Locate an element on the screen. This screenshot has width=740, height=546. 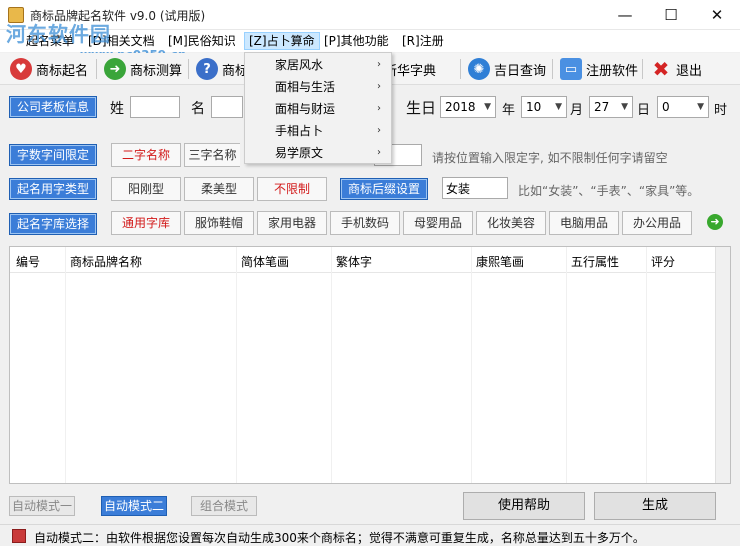
hour-select: 0 ▼ is located at coordinates (683, 107).